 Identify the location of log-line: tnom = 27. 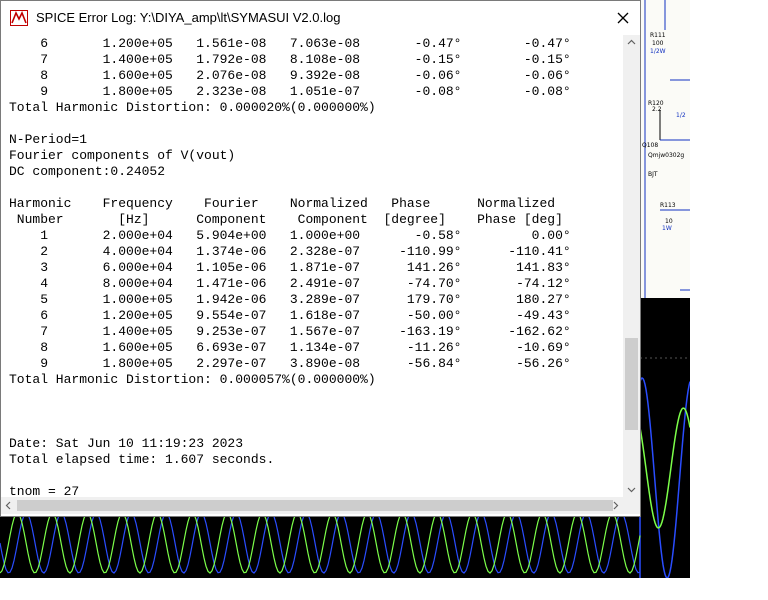
(44, 490).